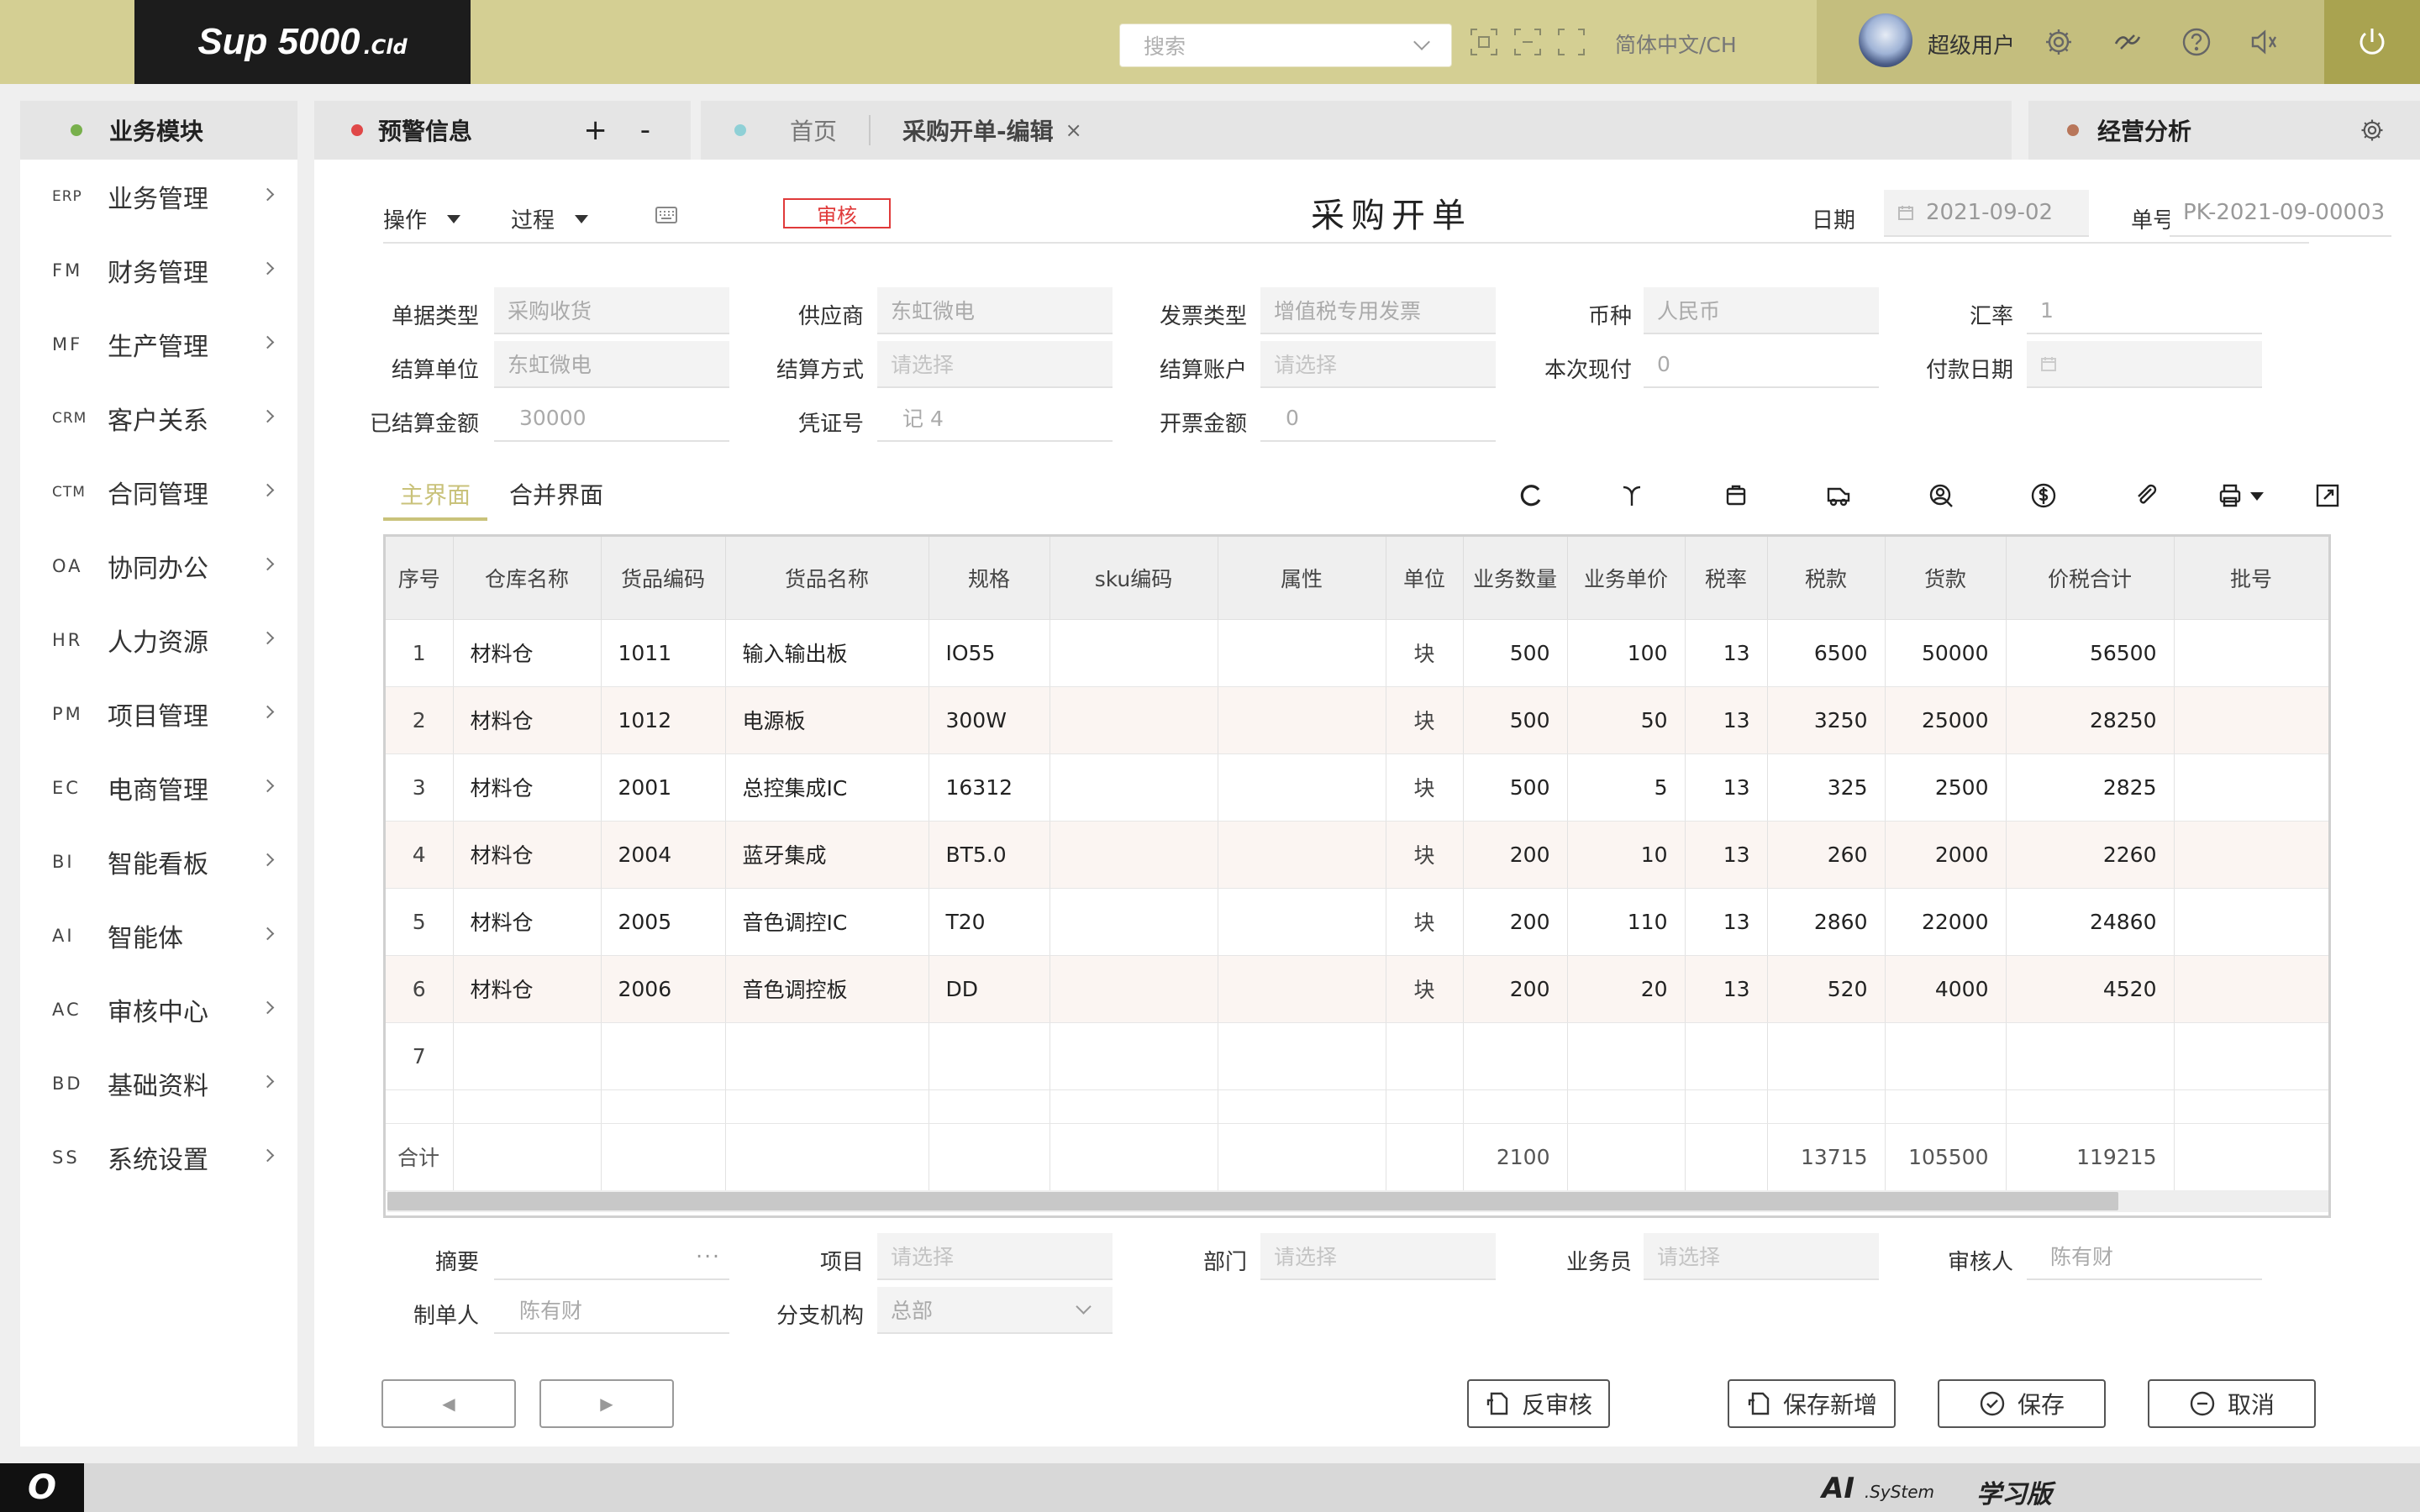 The image size is (2420, 1512). I want to click on sidebar-item-bd: BD 基础资料, so click(158, 1084).